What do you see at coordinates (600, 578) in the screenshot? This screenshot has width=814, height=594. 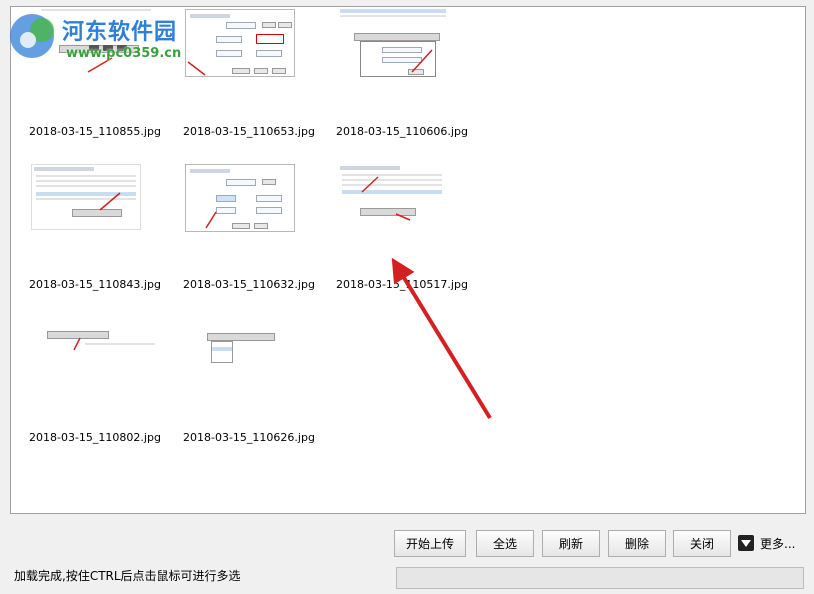 I see `upload-progress-bar` at bounding box center [600, 578].